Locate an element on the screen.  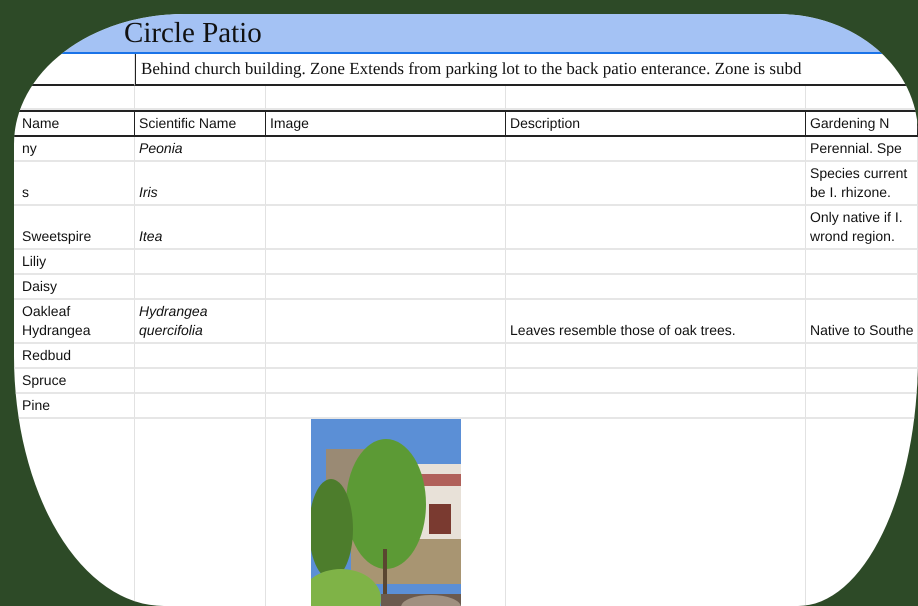
zone-note: Behind church building. Zone Extends from parking lot to the back patio enterance. Zone is subd is located at coordinates (526, 70).